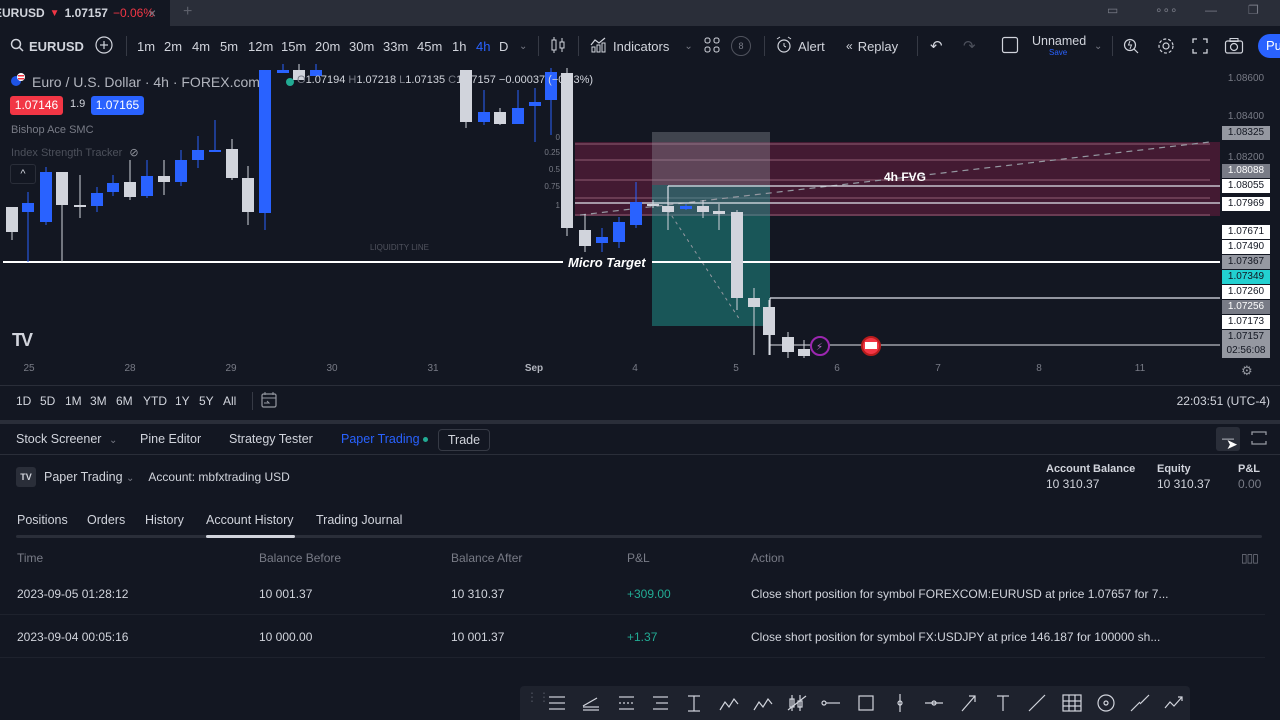  Describe the element at coordinates (1010, 46) in the screenshot. I see `layout-button` at that location.